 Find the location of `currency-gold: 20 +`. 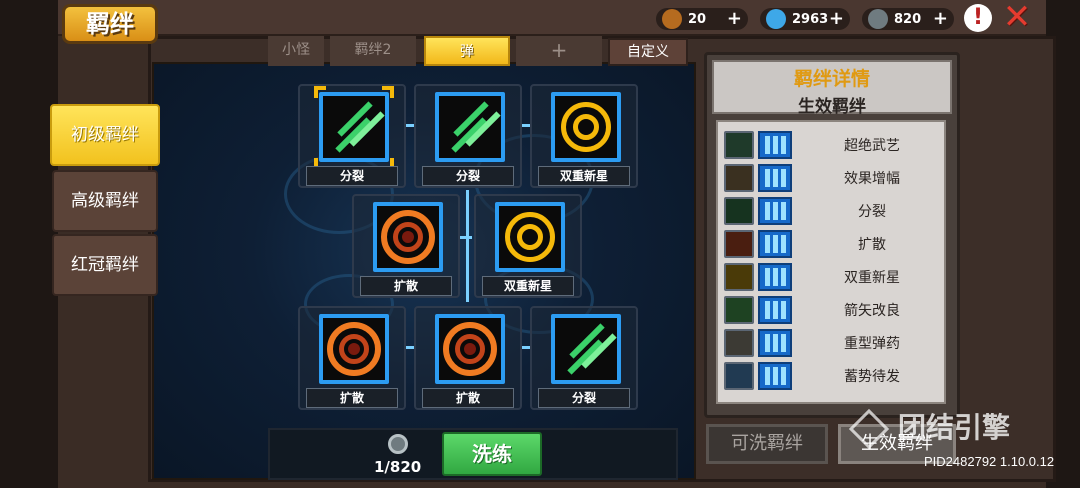

currency-gold: 20 + is located at coordinates (702, 19).